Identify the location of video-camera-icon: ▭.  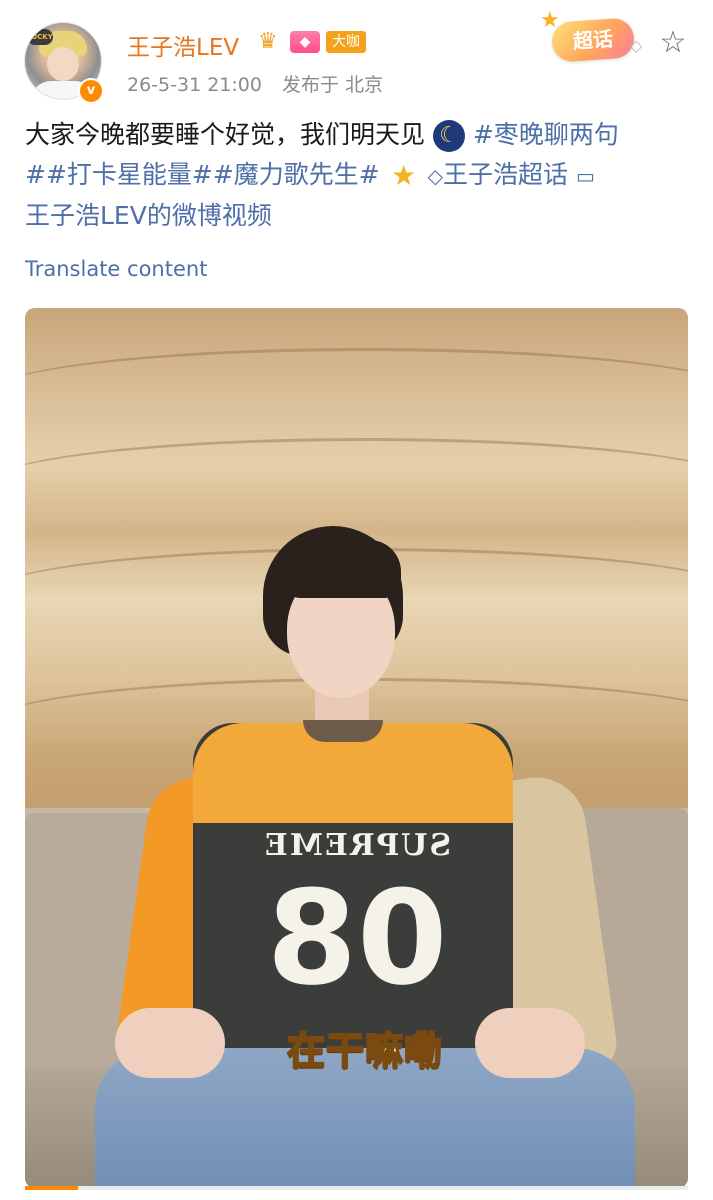
(585, 176).